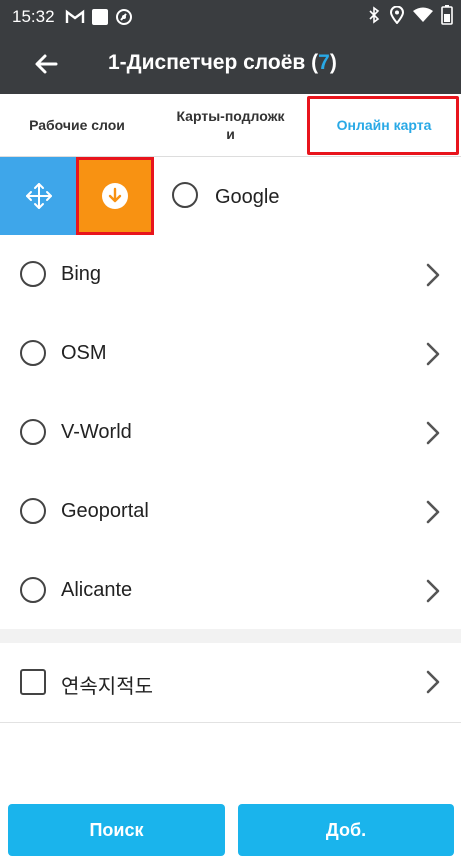  I want to click on location-icon, so click(397, 17).